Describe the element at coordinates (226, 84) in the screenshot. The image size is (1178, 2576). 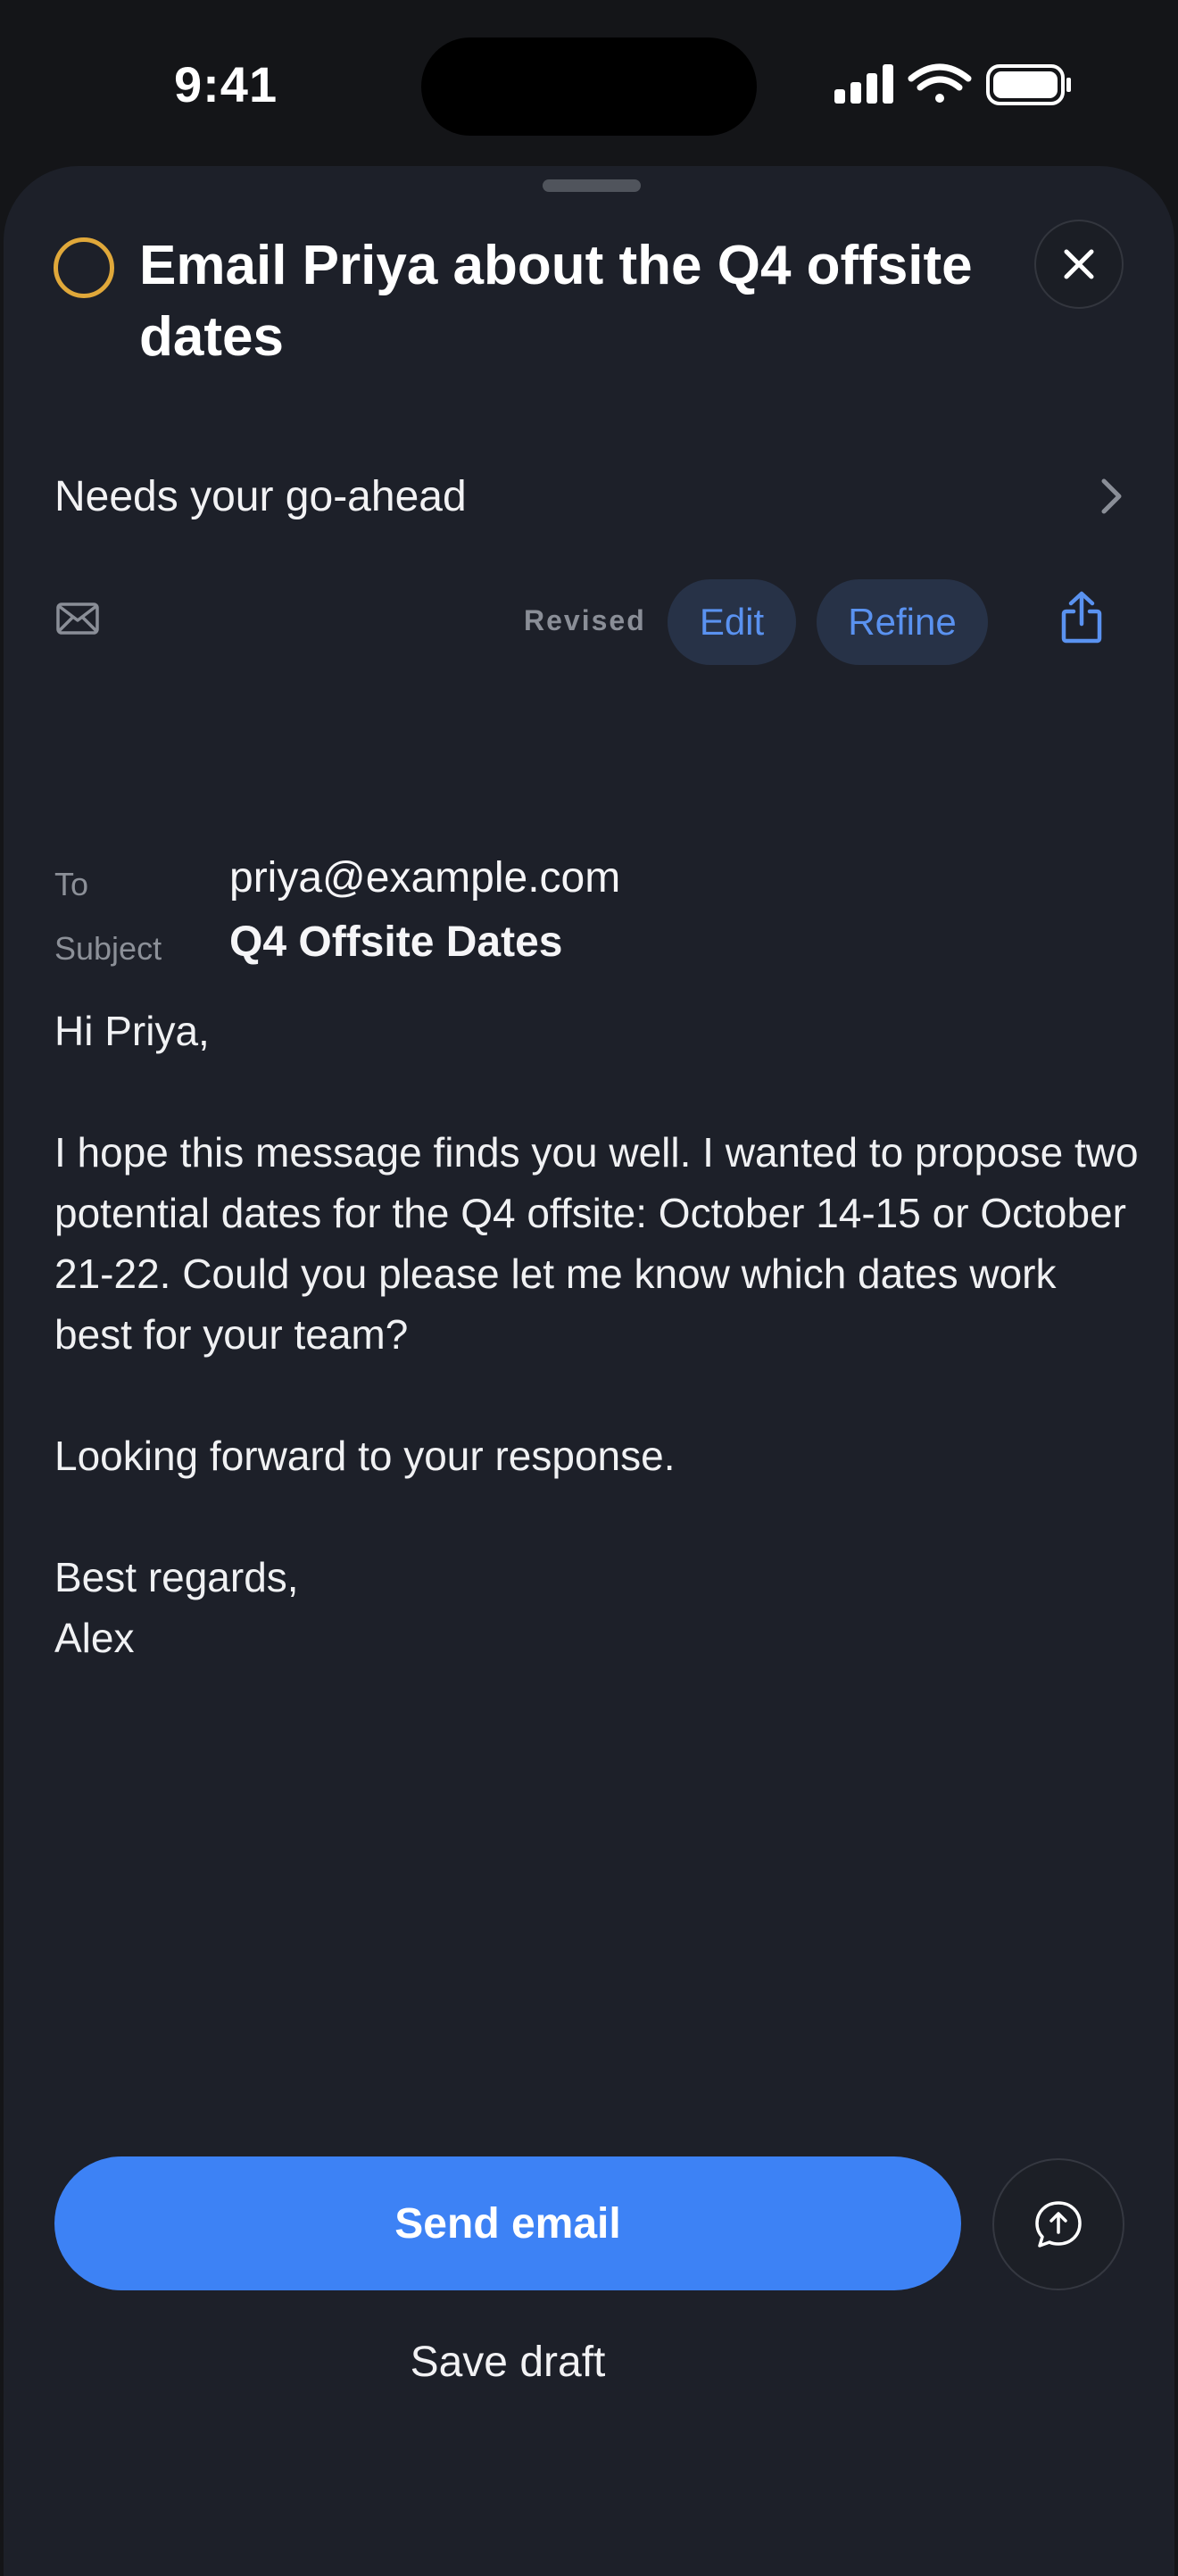
I see `status-time: 9:41` at that location.